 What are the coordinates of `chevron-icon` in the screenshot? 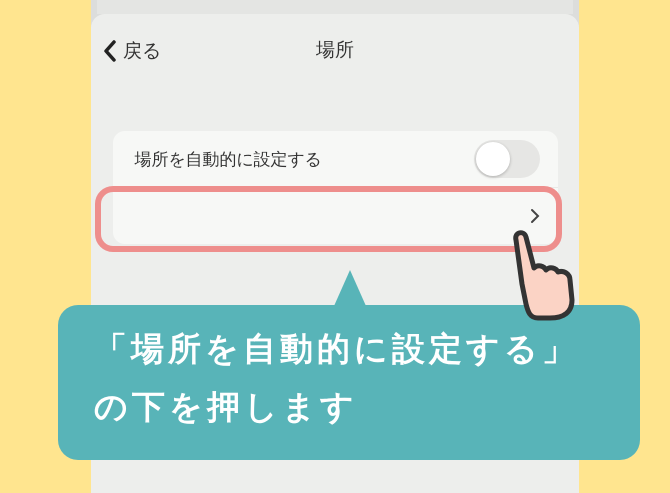 It's located at (535, 216).